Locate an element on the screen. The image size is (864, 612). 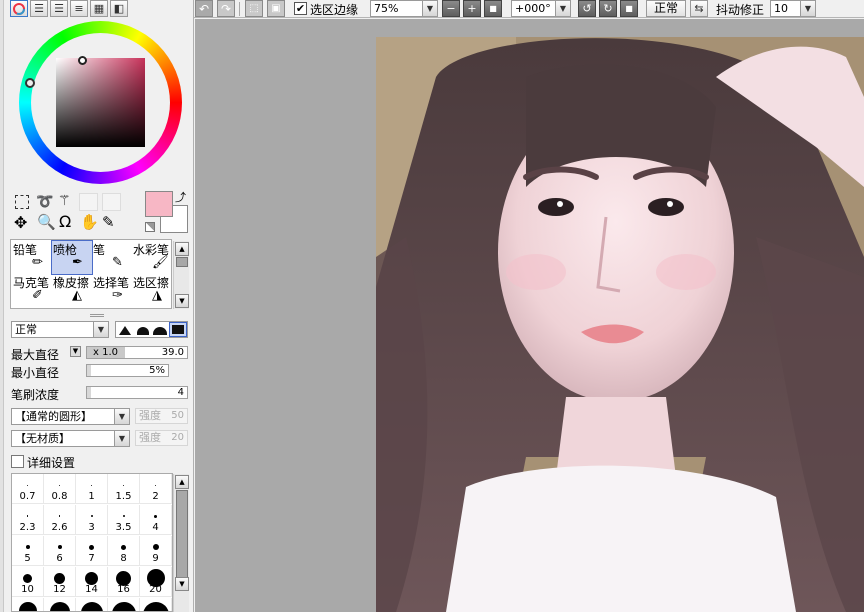
brush-tool-5: 橡皮擦 ◭ is located at coordinates (72, 290).